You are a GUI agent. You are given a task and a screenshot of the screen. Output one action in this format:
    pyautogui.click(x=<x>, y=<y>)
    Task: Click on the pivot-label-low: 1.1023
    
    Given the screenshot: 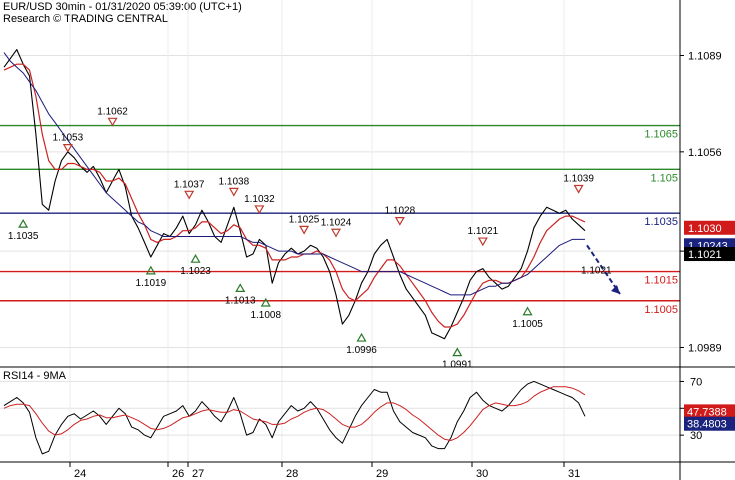 What is the action you would take?
    pyautogui.click(x=195, y=271)
    